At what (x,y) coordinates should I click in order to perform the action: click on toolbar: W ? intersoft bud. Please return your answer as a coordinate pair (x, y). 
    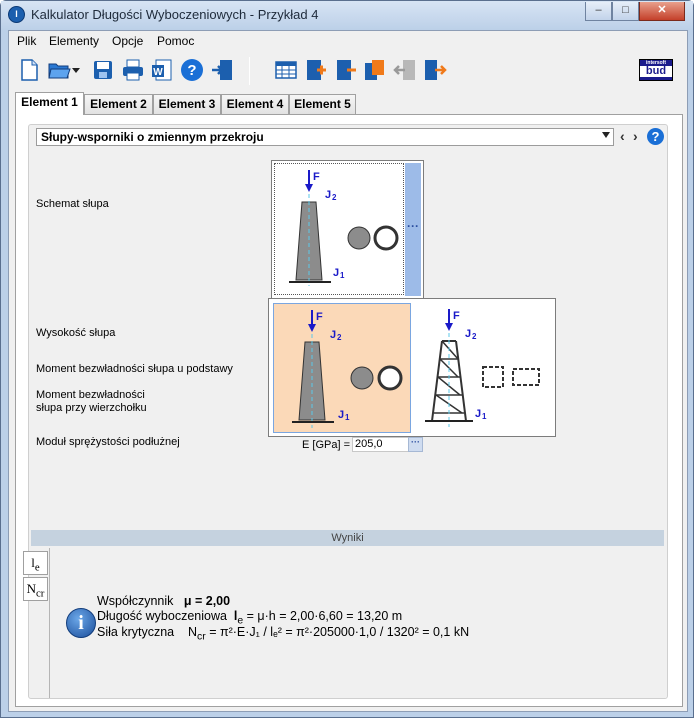
    Looking at the image, I should click on (348, 71).